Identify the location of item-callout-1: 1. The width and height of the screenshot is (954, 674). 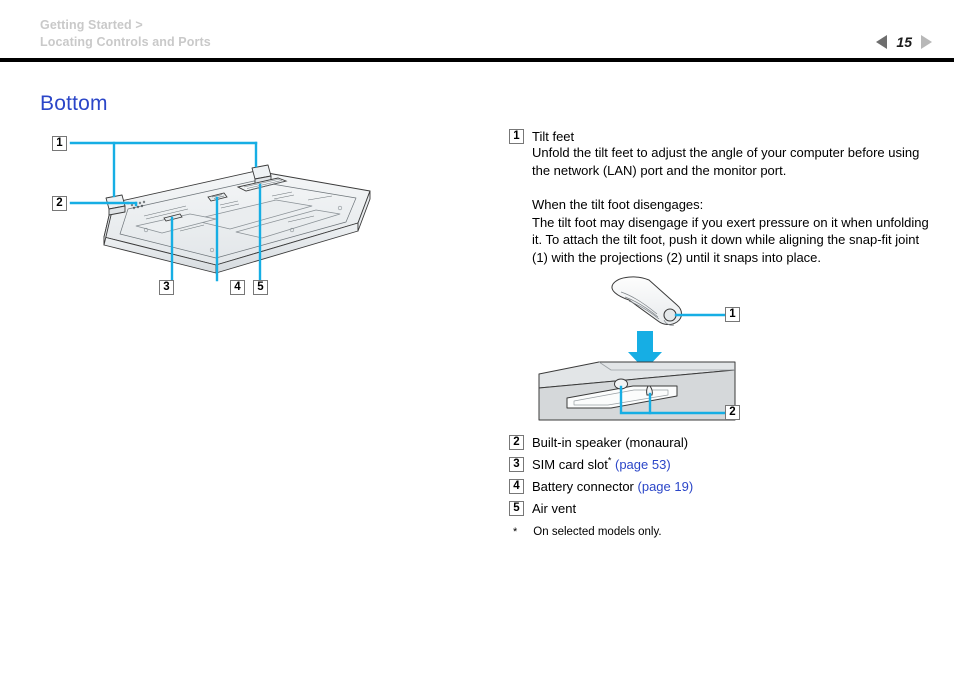
(516, 136).